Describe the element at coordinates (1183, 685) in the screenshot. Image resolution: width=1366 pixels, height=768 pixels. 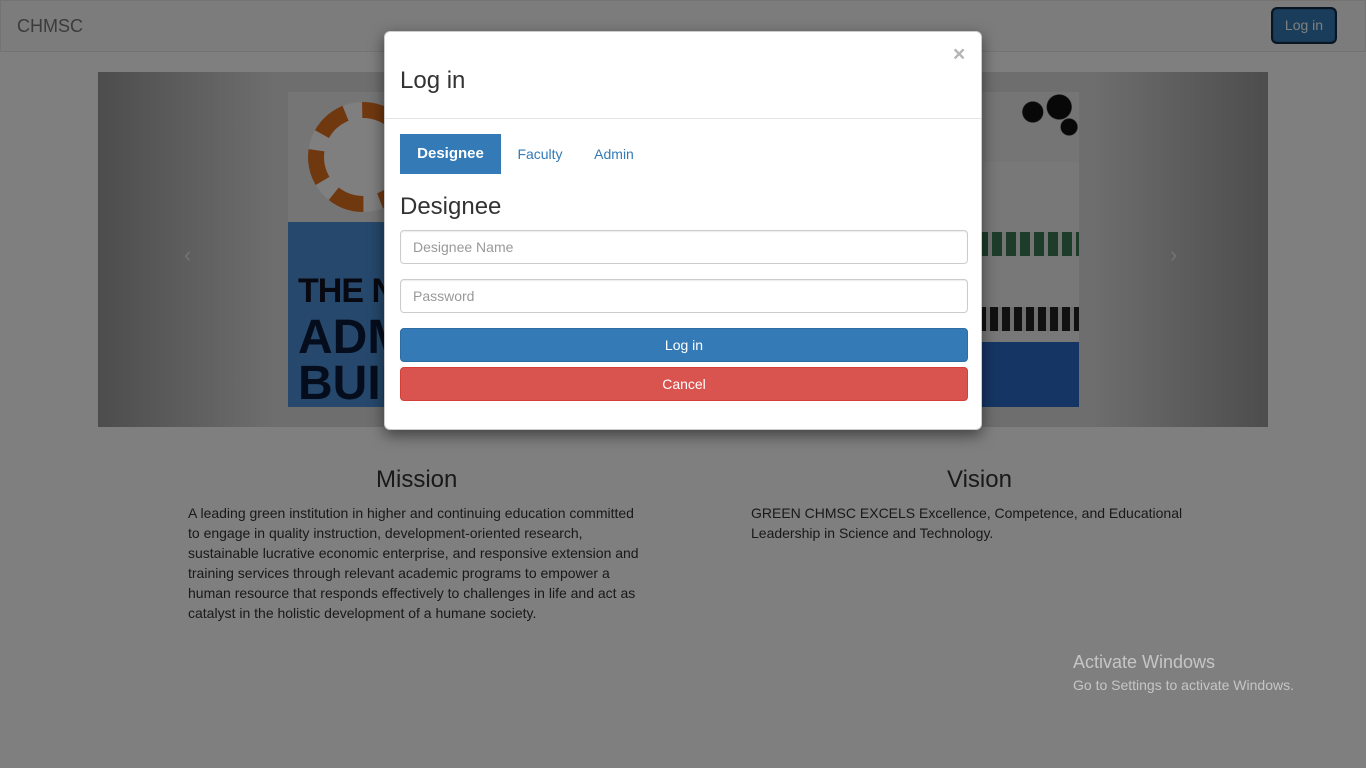
I see `activate-windows-subtitle: Go to Settings to activate Windows.` at that location.